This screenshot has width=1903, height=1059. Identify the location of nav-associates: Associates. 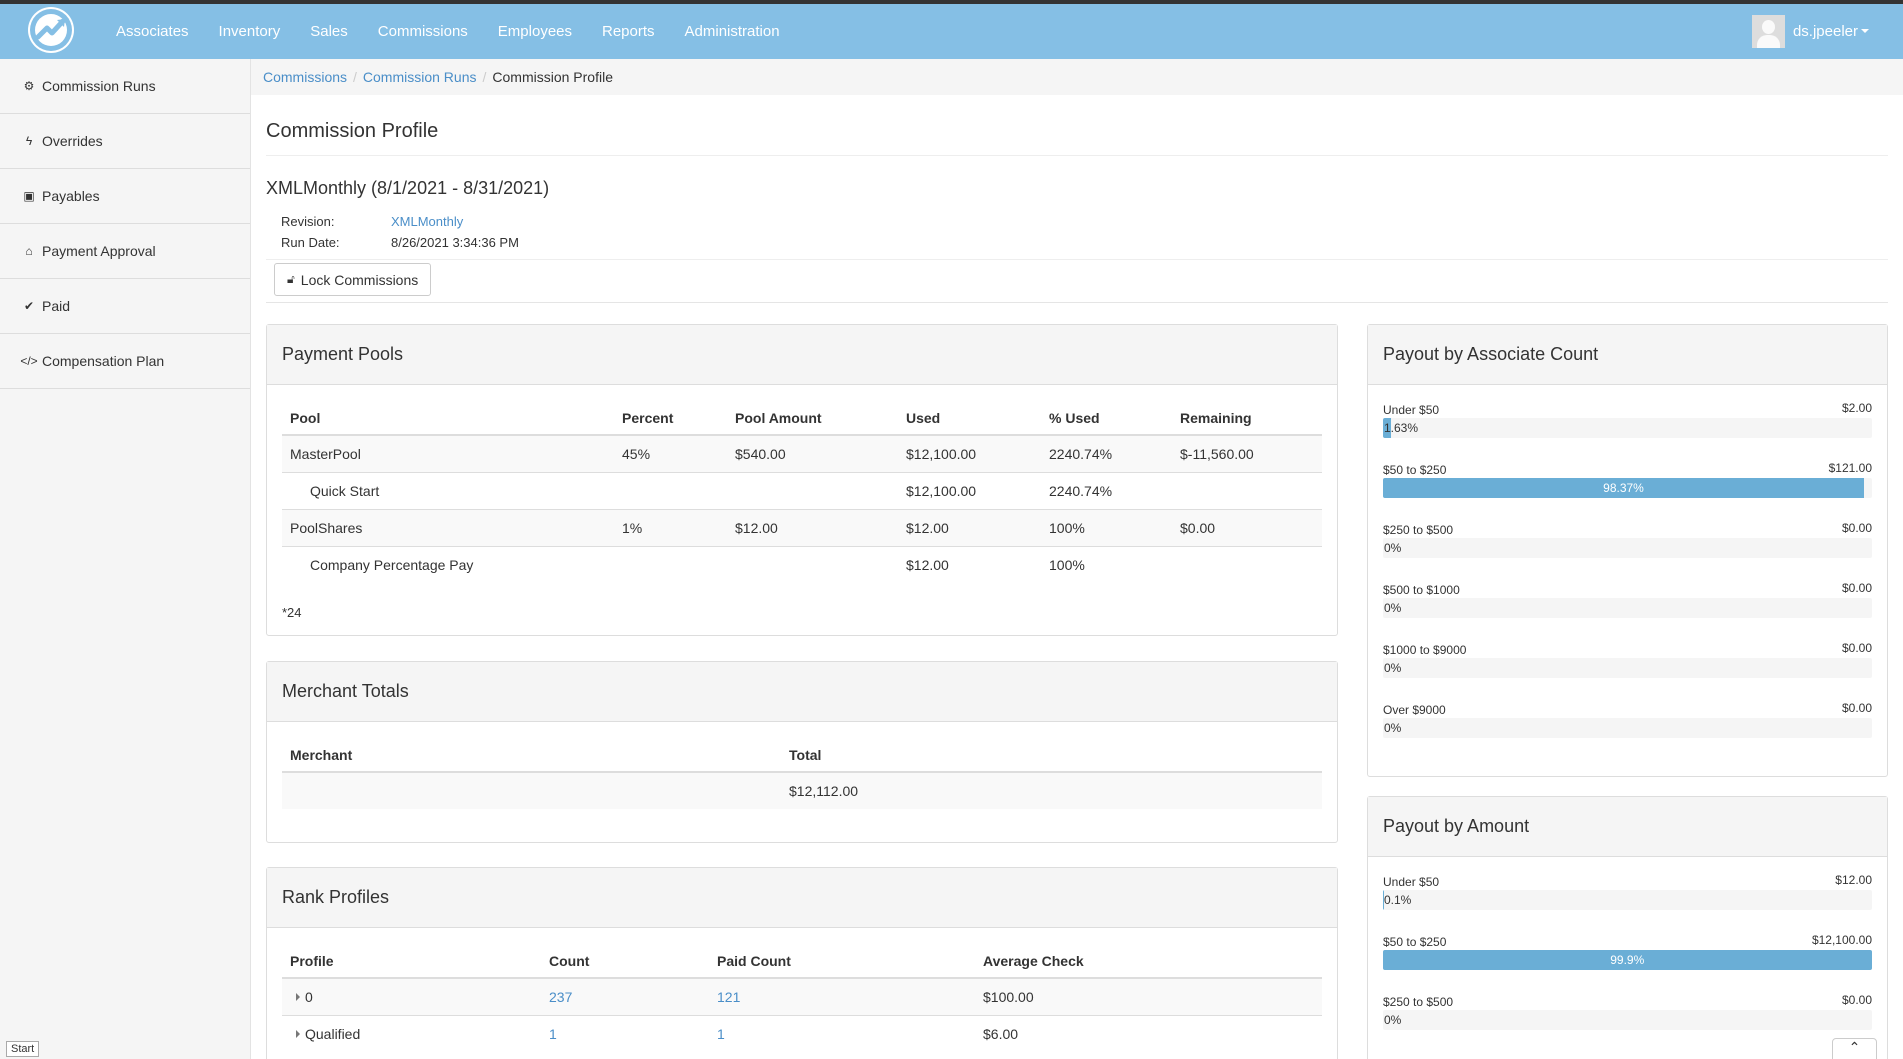
(152, 31).